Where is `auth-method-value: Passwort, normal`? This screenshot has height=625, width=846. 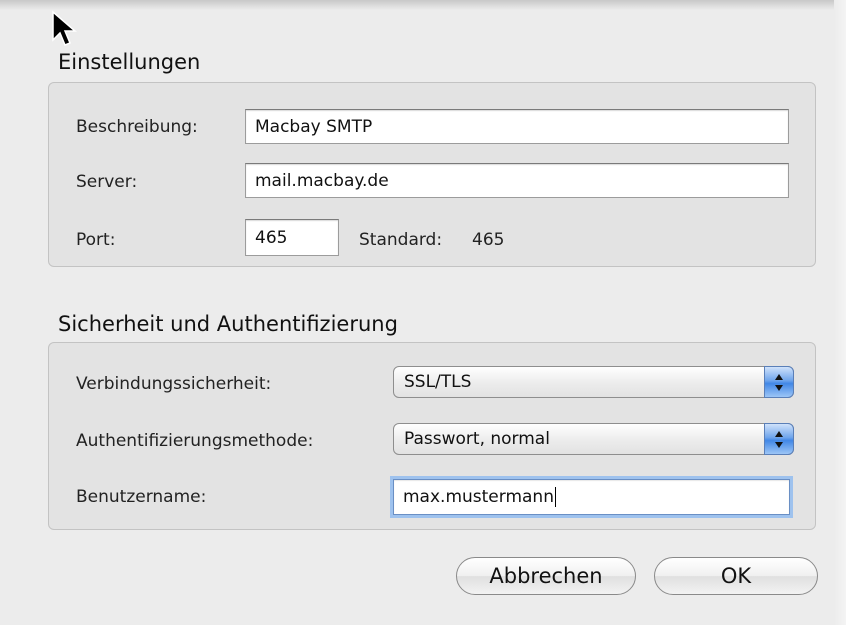
auth-method-value: Passwort, normal is located at coordinates (477, 439).